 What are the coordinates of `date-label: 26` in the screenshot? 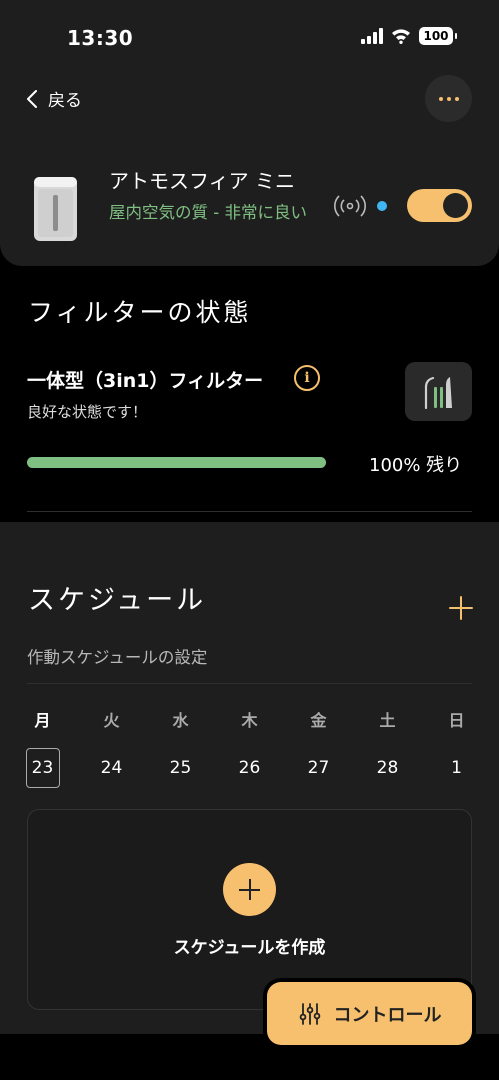 It's located at (249, 768).